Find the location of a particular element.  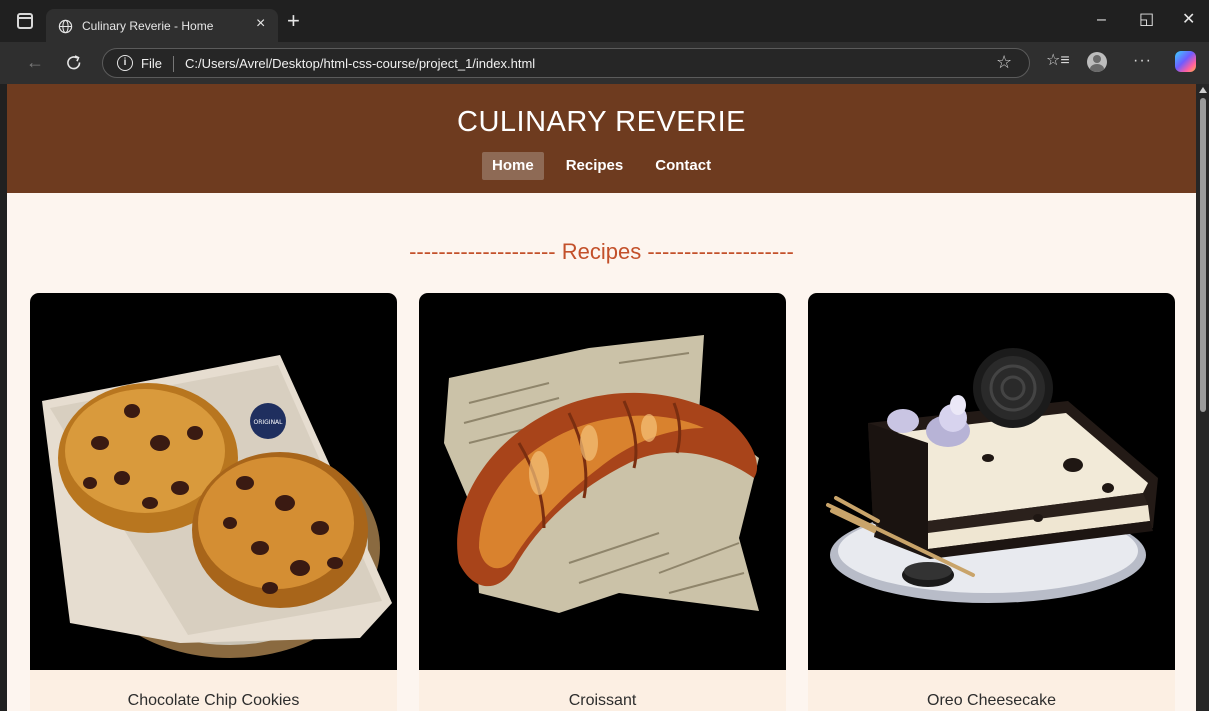

nav-home: Home is located at coordinates (513, 166).